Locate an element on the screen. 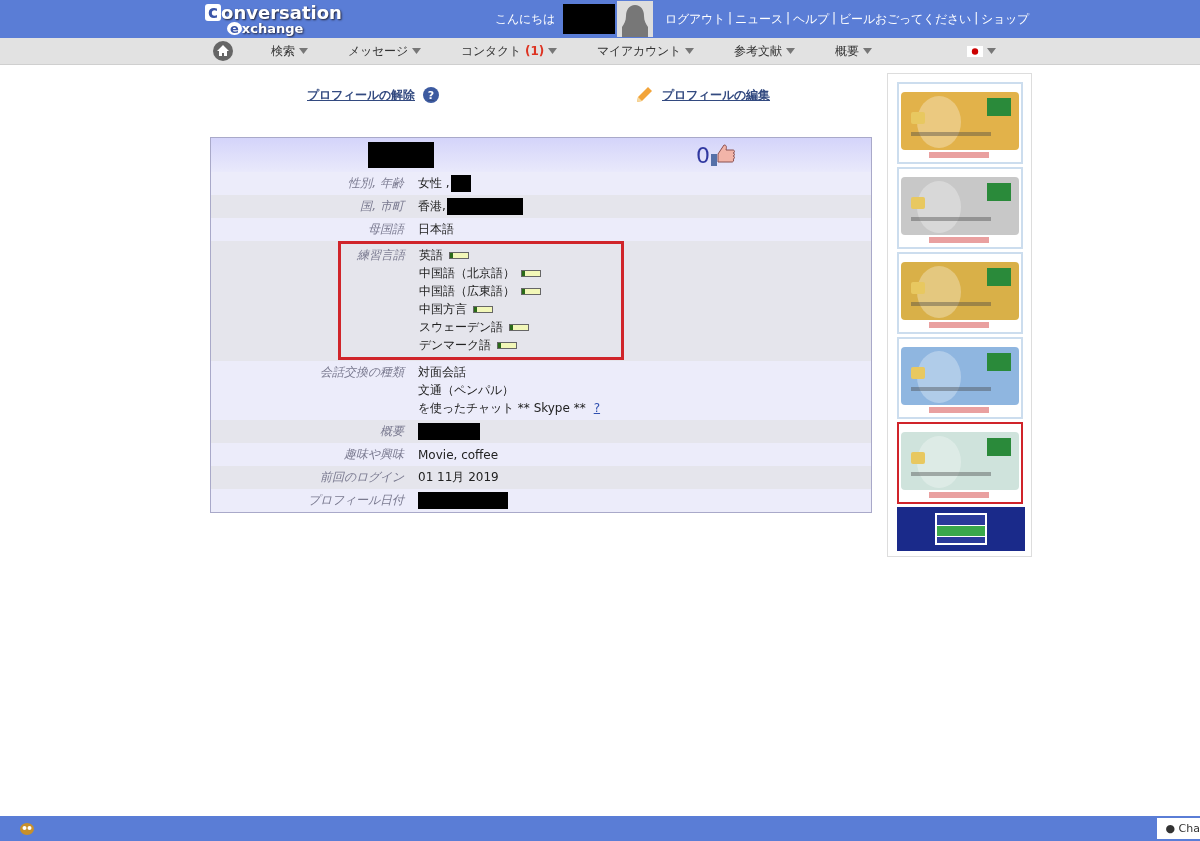  language-name: デンマーク語 is located at coordinates (455, 345).